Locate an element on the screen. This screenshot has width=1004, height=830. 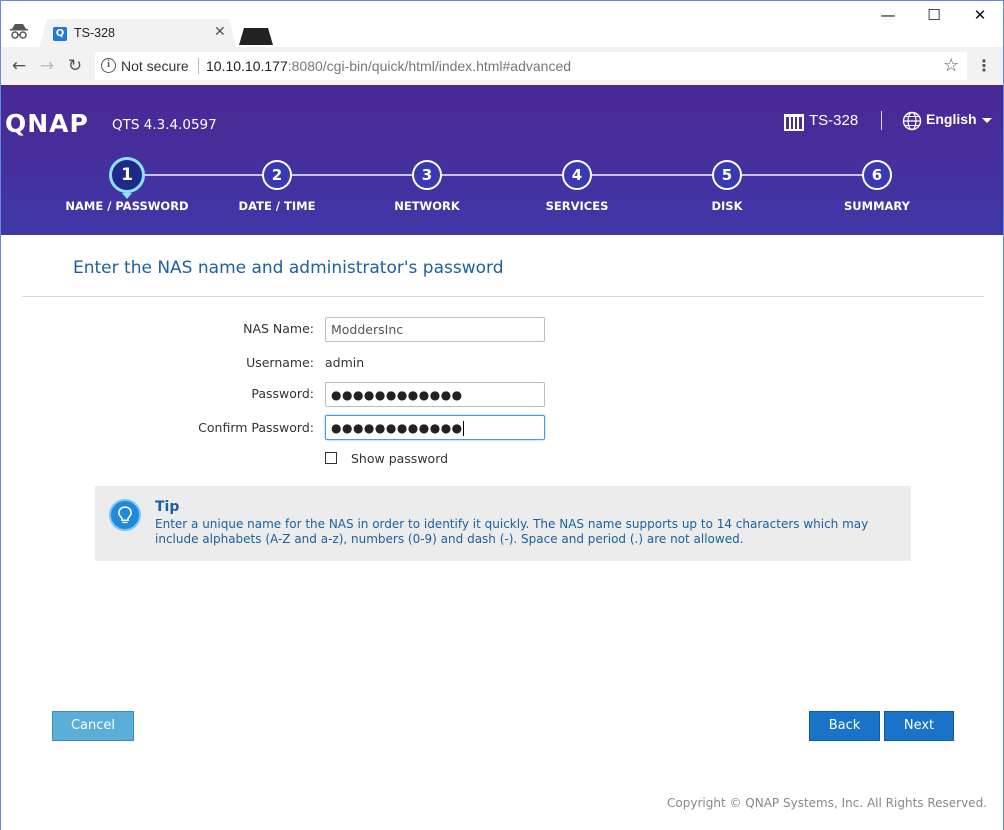
window-minimize-button: — is located at coordinates (888, 17).